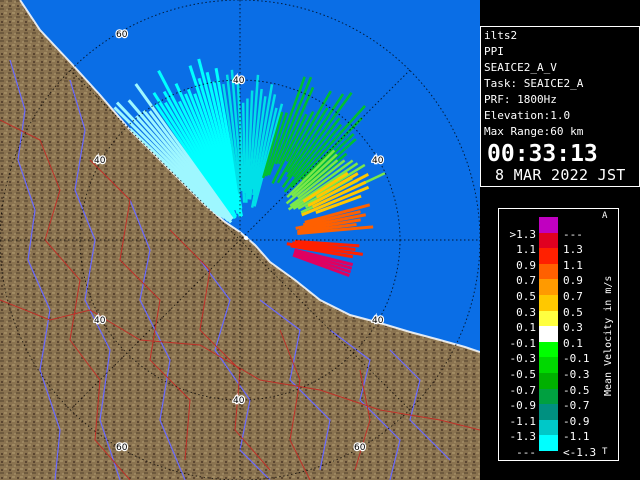 This screenshot has width=640, height=480. What do you see at coordinates (378, 161) in the screenshot?
I see `ring-label-40-e: 40` at bounding box center [378, 161].